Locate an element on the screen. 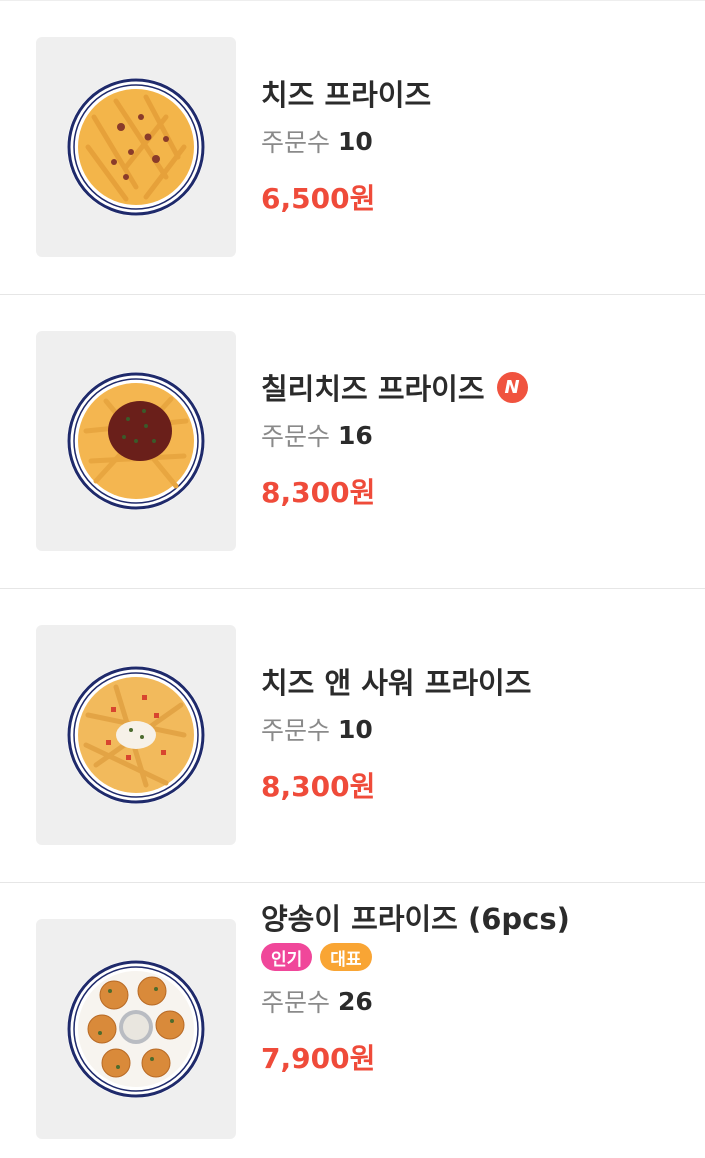  menu-item-name: 칠리치즈 프라이즈 N is located at coordinates (394, 387).